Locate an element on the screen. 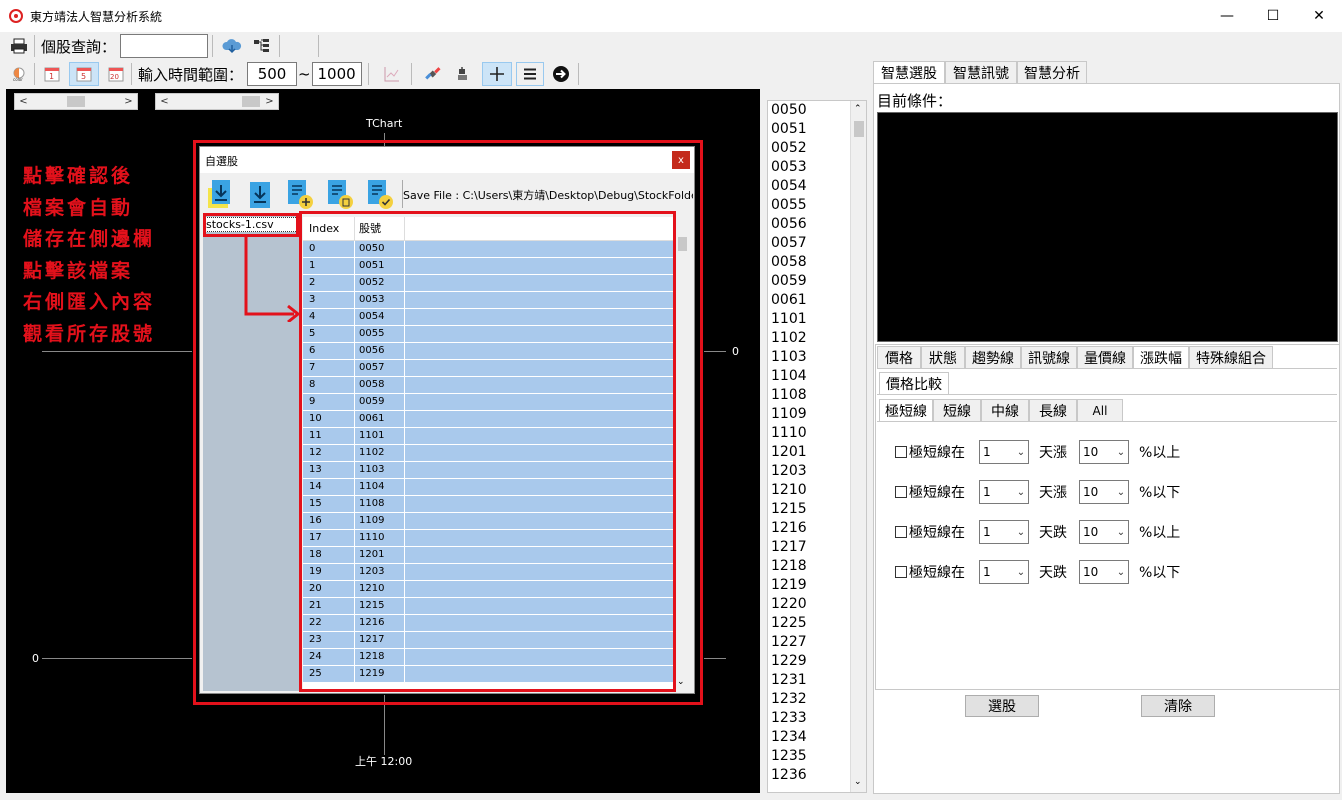 Image resolution: width=1342 pixels, height=800 pixels. calendar-day-icon: 1 is located at coordinates (52, 74).